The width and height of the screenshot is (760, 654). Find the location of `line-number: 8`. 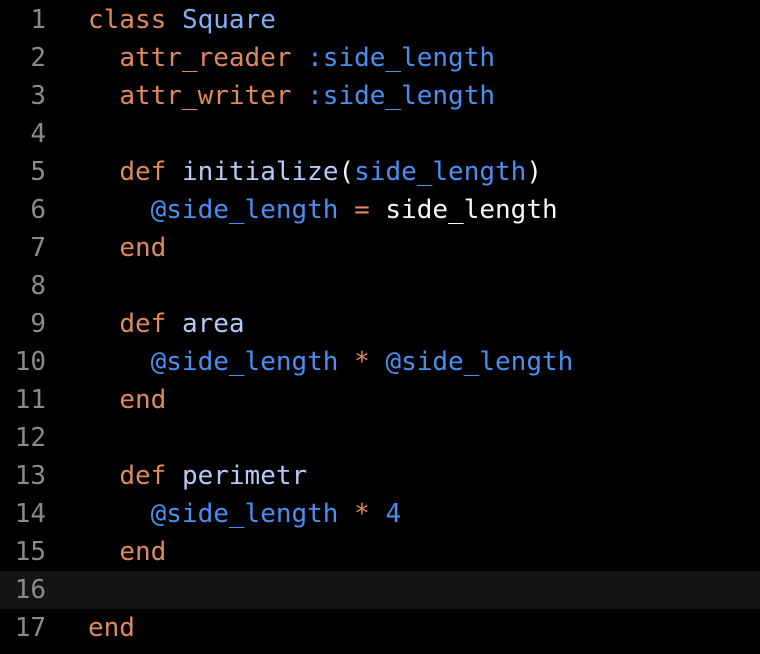

line-number: 8 is located at coordinates (38, 286).